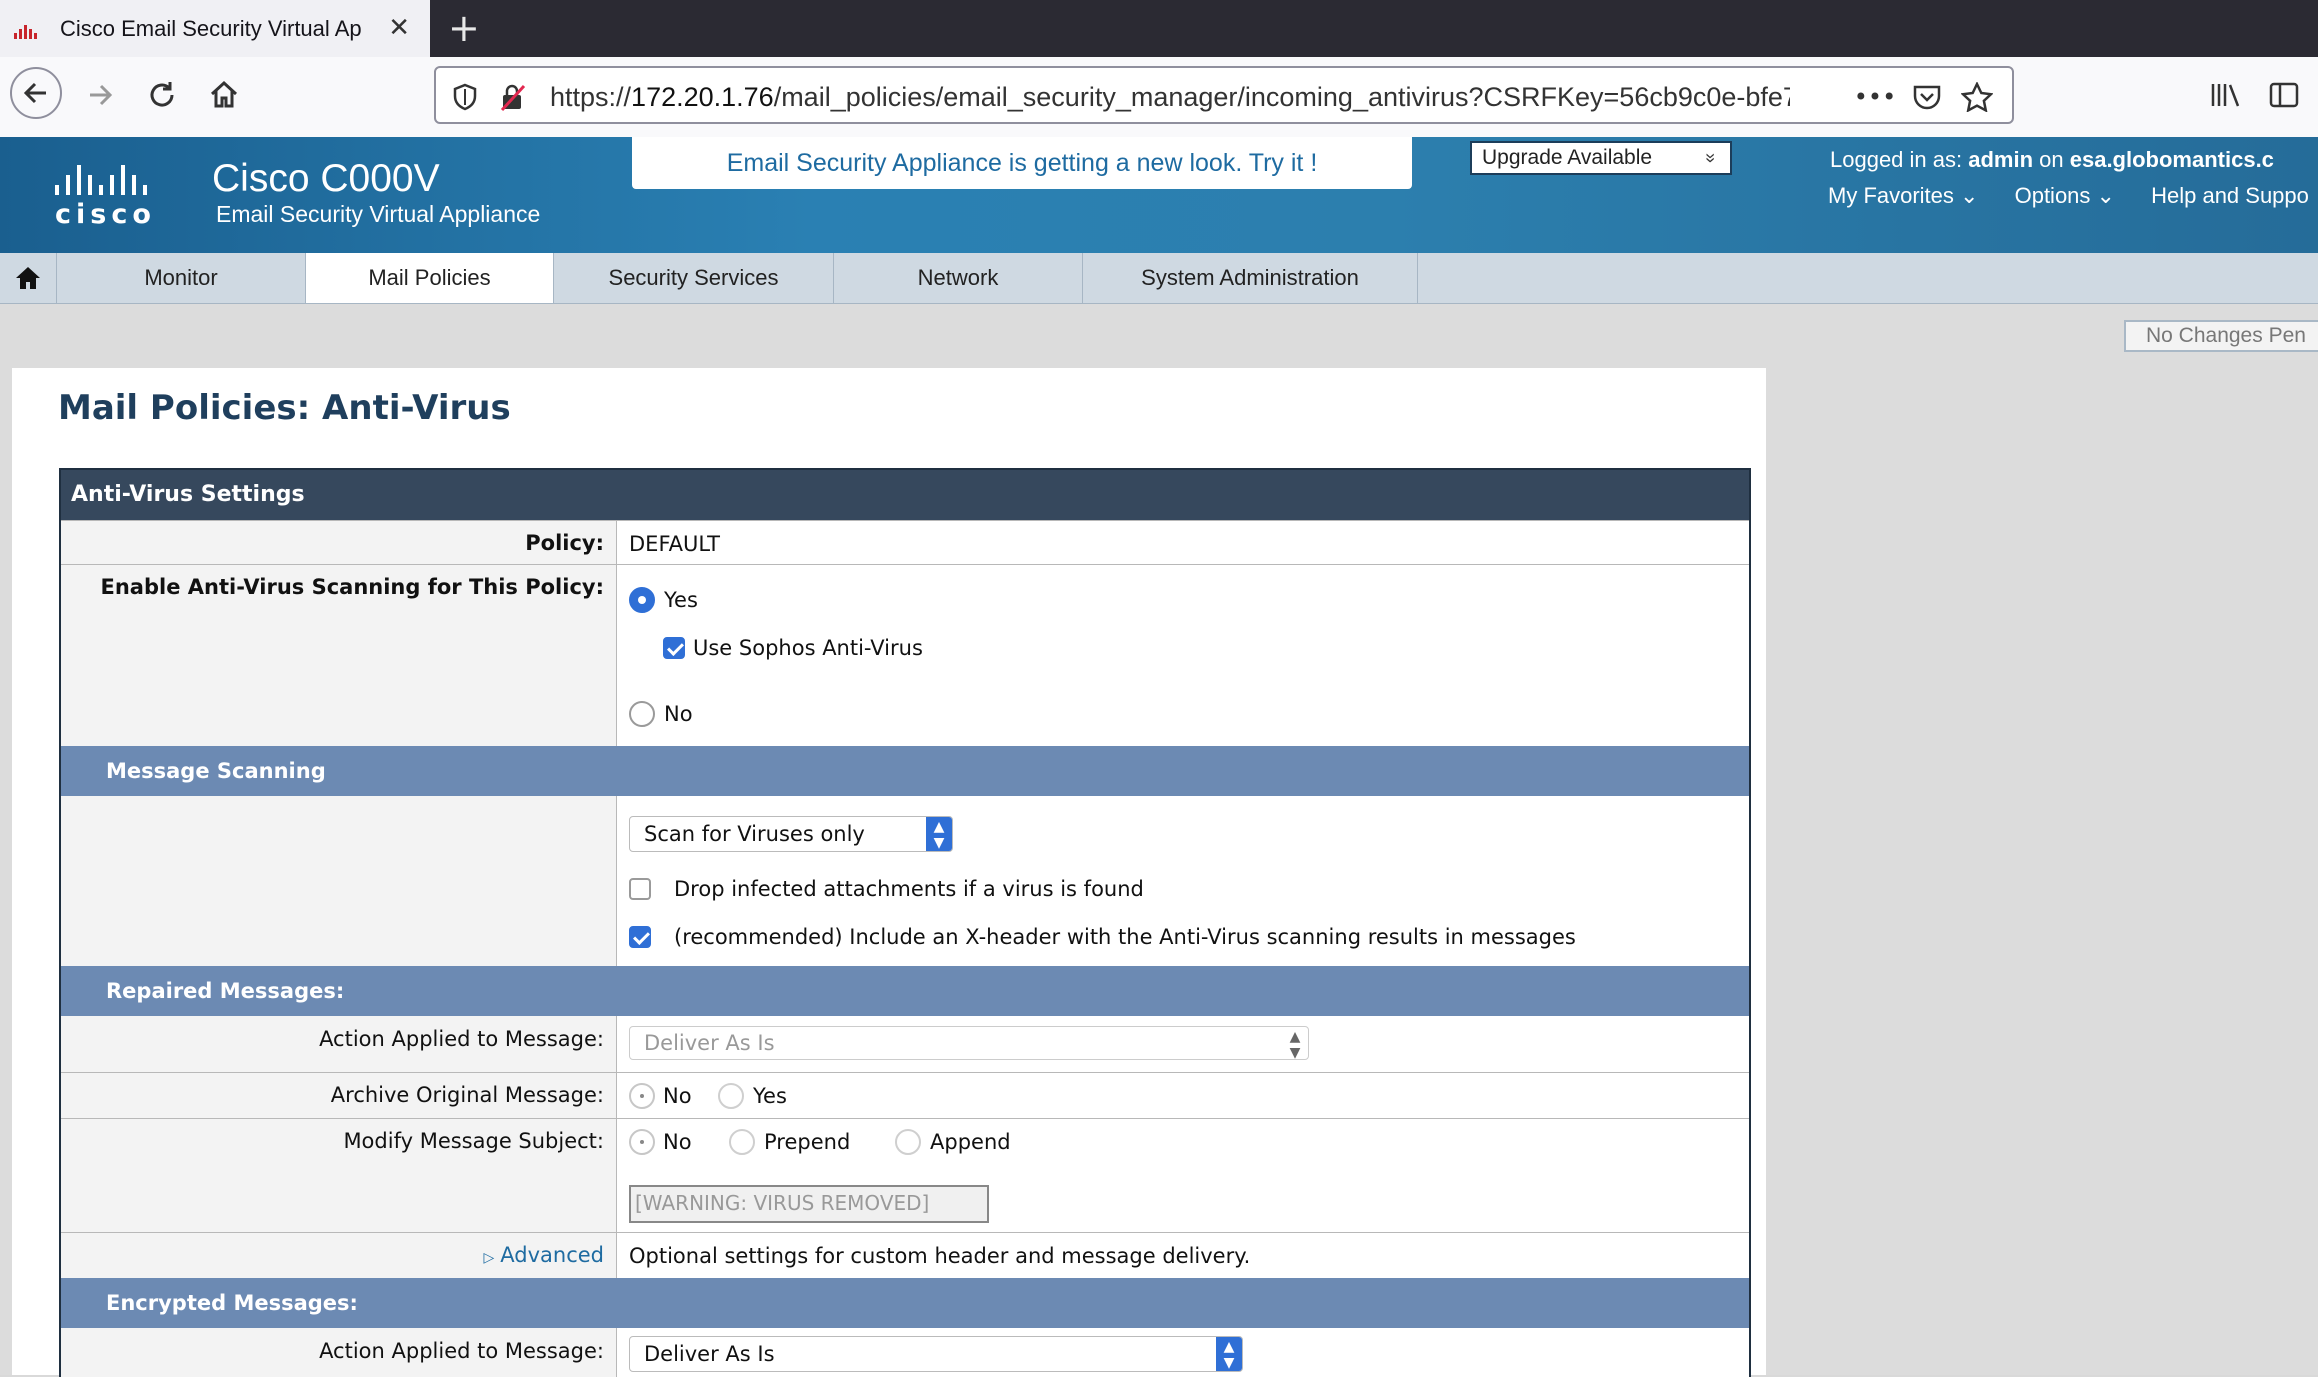  What do you see at coordinates (29, 29) in the screenshot?
I see `cisco-favicon-icon` at bounding box center [29, 29].